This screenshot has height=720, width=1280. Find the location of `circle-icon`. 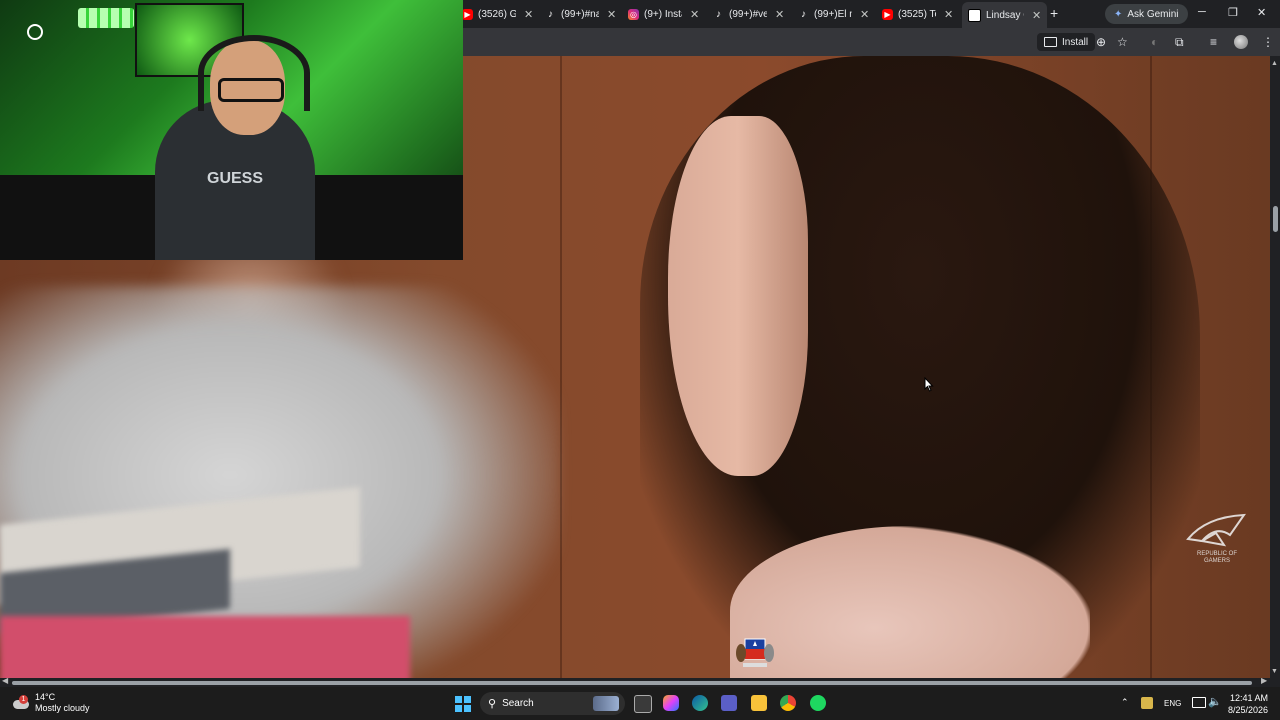

circle-icon is located at coordinates (35, 32).